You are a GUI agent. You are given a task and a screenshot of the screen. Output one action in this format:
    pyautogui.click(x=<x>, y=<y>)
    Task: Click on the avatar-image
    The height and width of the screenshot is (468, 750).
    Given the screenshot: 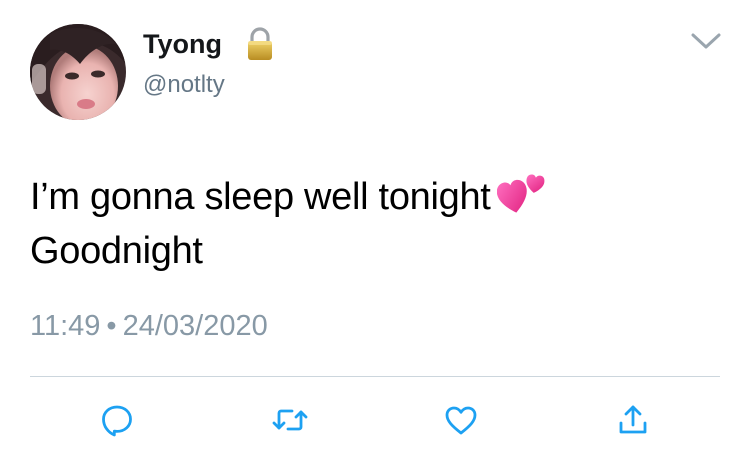 What is the action you would take?
    pyautogui.click(x=78, y=72)
    